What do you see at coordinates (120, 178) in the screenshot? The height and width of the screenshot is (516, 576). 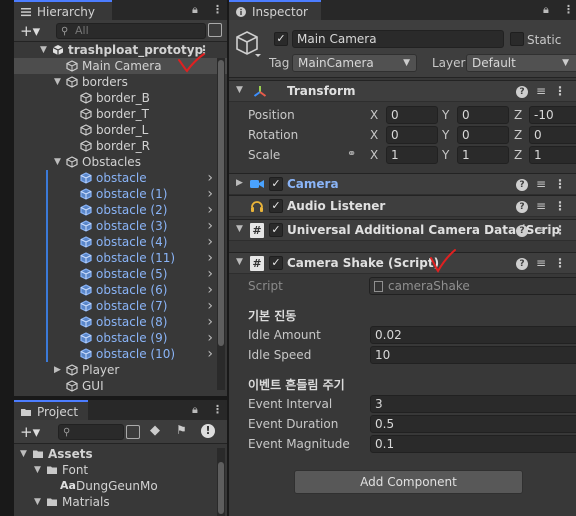 I see `hierarchy-prefab-item: obstacle ›` at bounding box center [120, 178].